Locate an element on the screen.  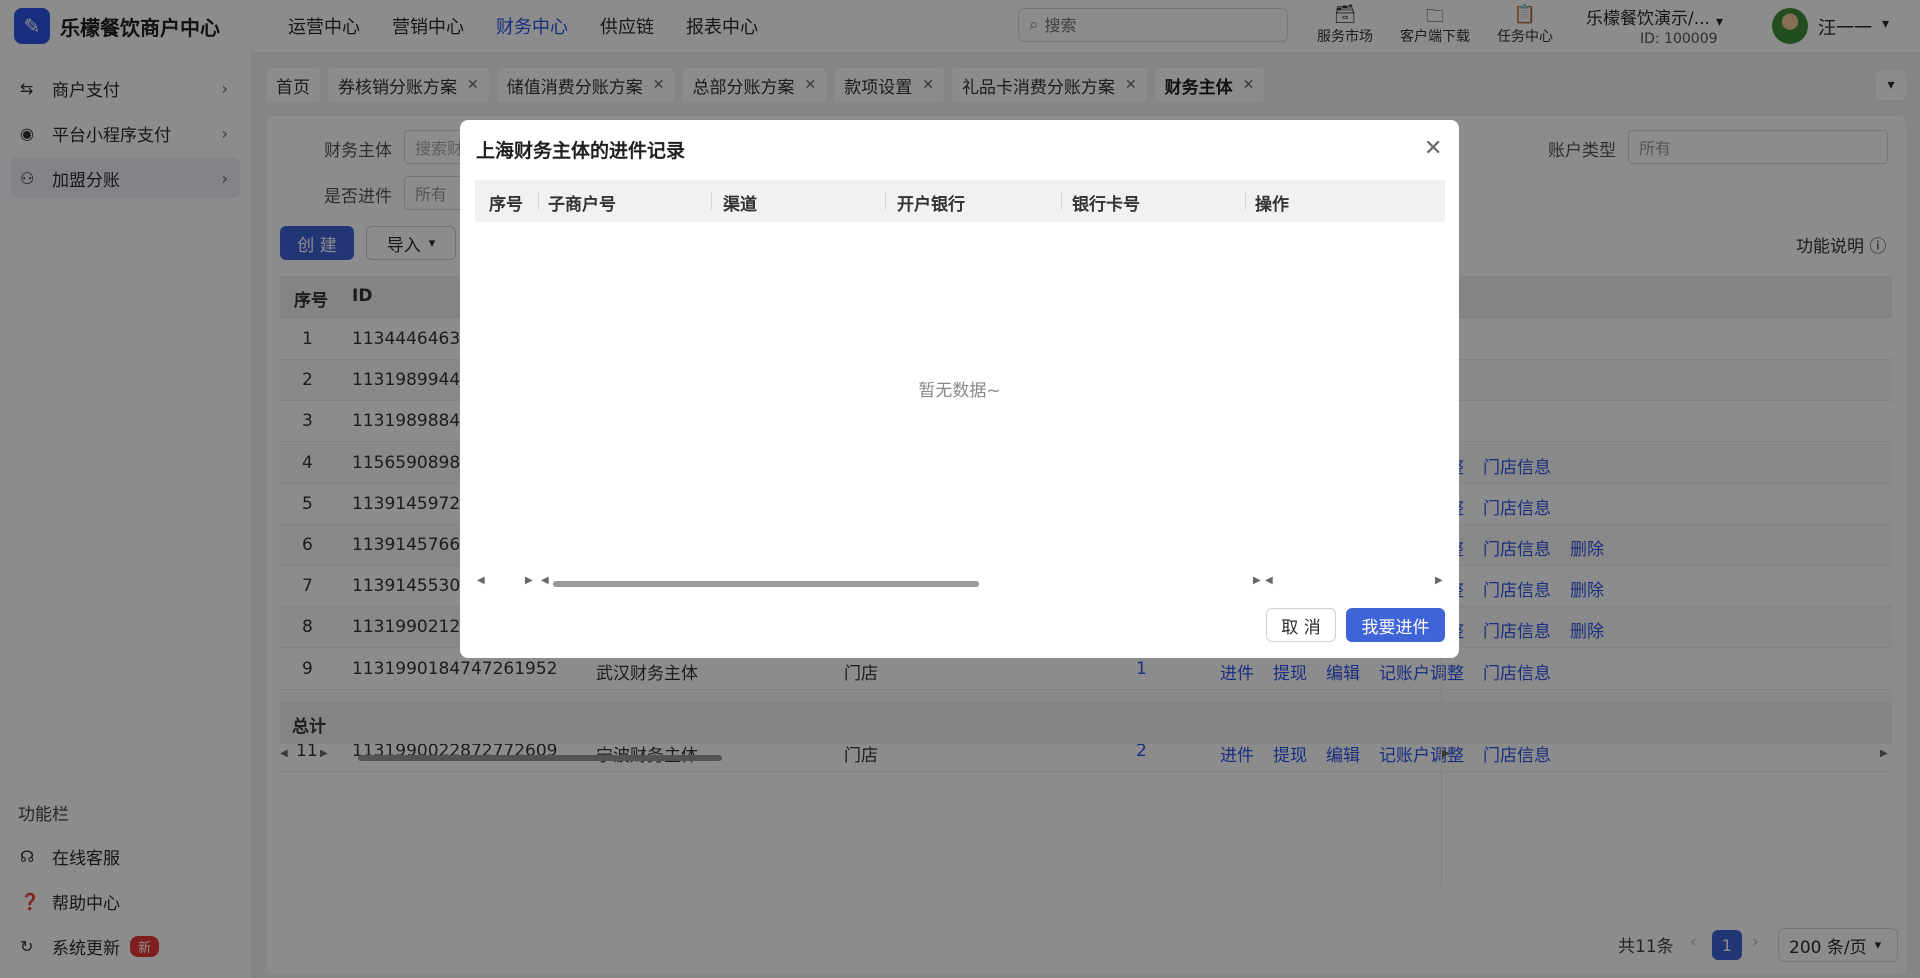
modal-title: 上海财务主体的进件记录 is located at coordinates (581, 151).